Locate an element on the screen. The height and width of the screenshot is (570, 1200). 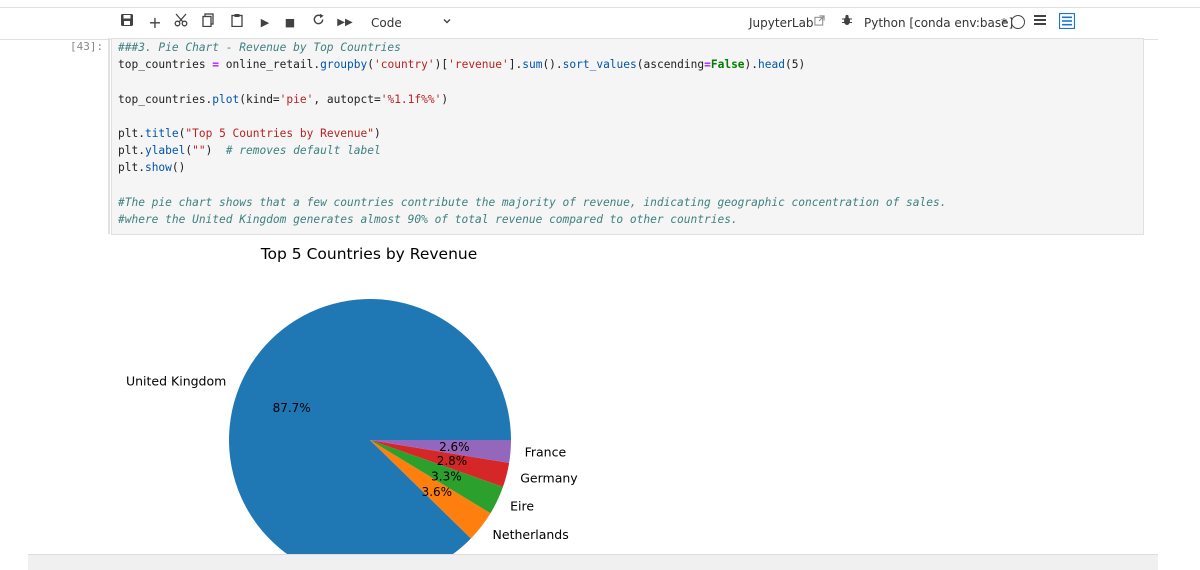
pie-pct-label-united-kingdom: 87.7% is located at coordinates (292, 408).